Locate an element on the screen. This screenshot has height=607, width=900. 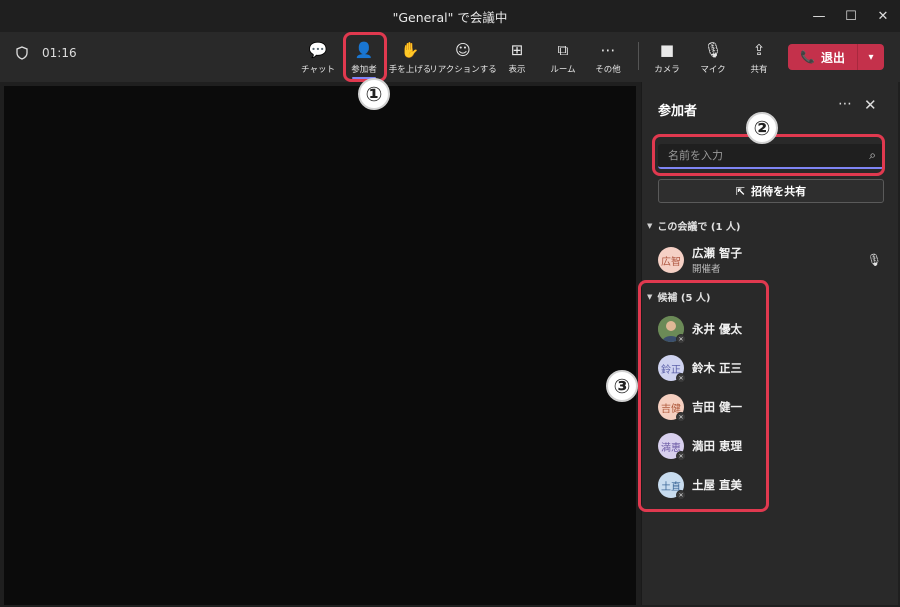
meeting-timer: 01:16 is located at coordinates (59, 53).